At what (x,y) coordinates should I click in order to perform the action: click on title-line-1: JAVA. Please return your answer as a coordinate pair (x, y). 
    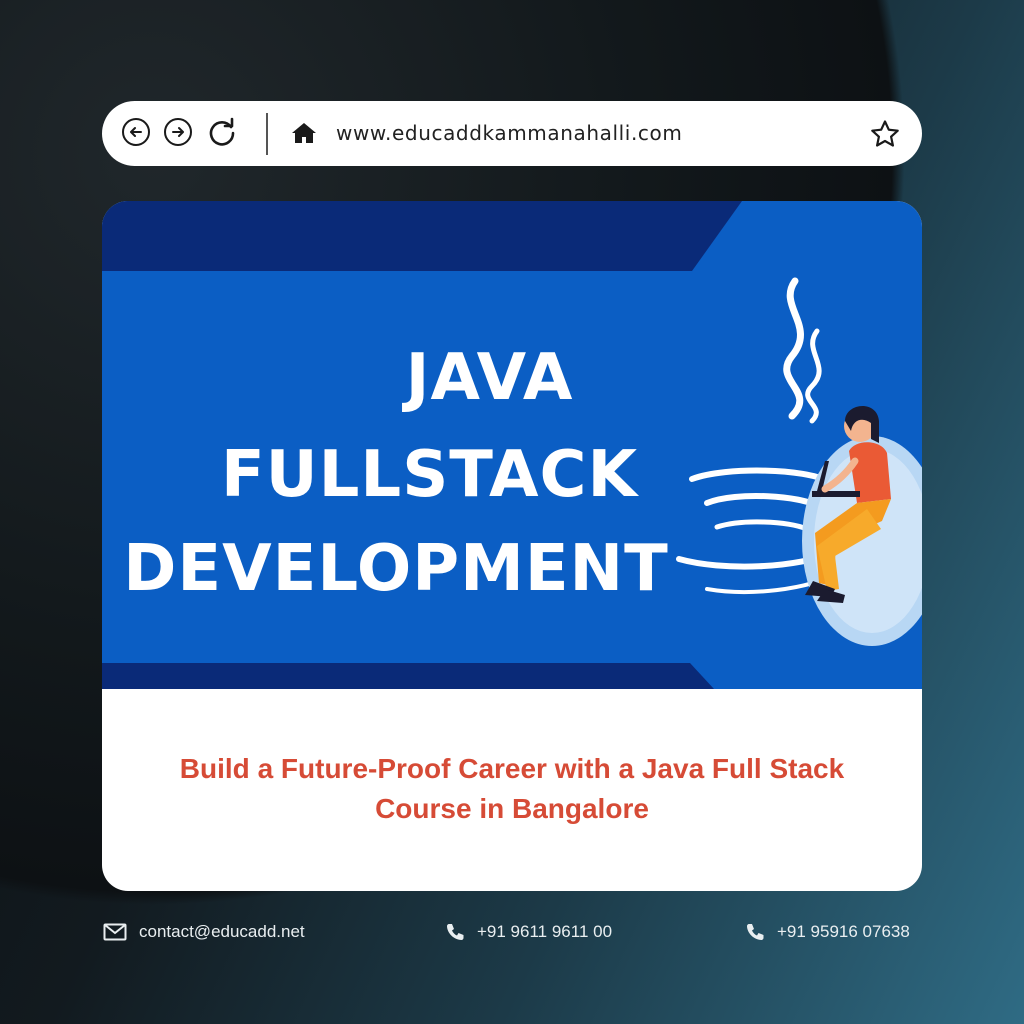
    Looking at the image, I should click on (489, 378).